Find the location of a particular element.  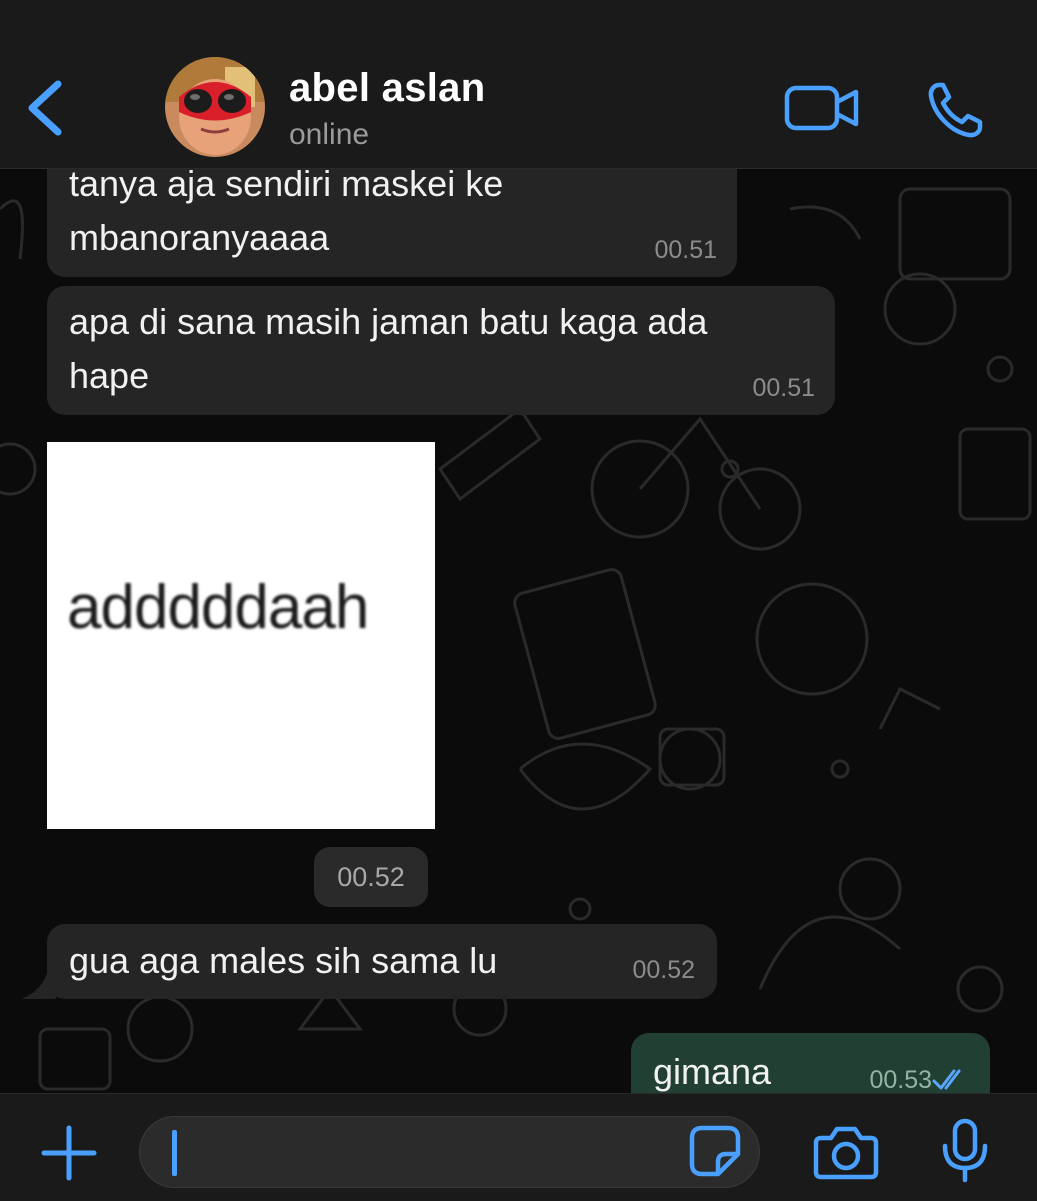

back-chevron-icon is located at coordinates (44, 108).